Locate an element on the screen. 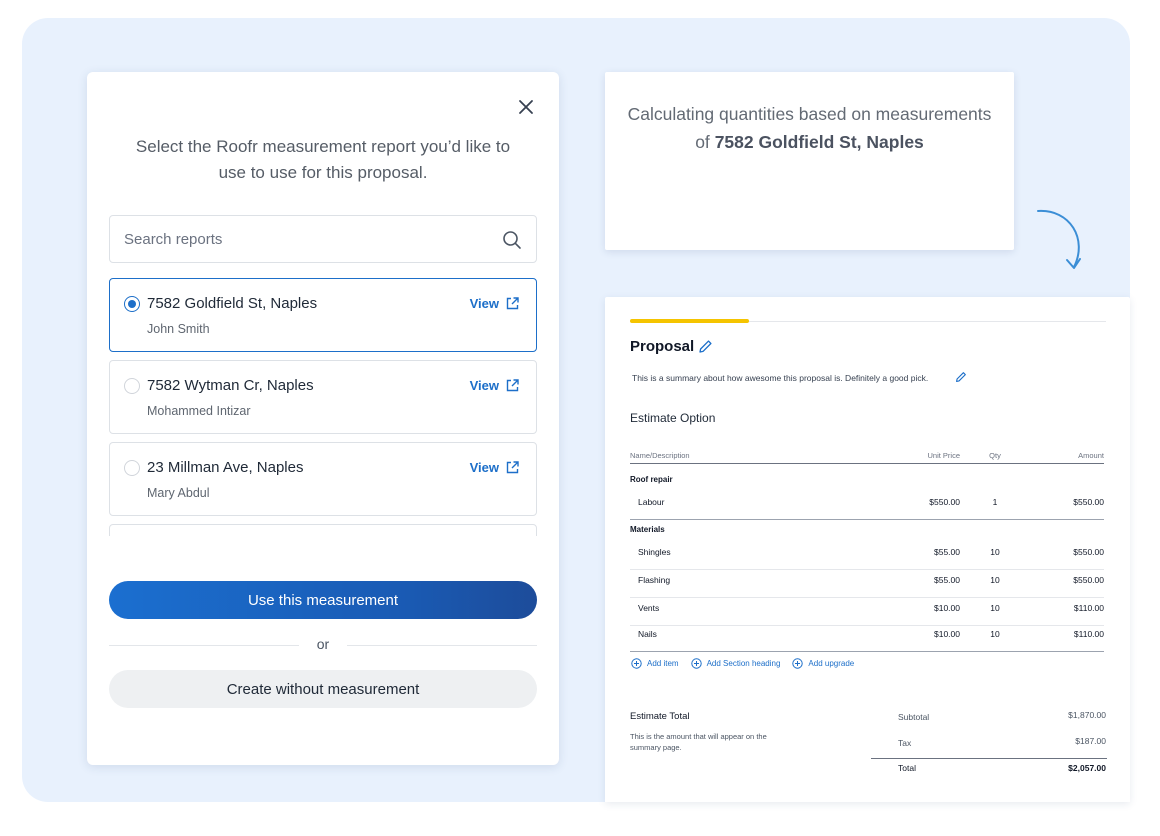 The height and width of the screenshot is (836, 1160). use-measurement-button: Use this measurement is located at coordinates (323, 600).